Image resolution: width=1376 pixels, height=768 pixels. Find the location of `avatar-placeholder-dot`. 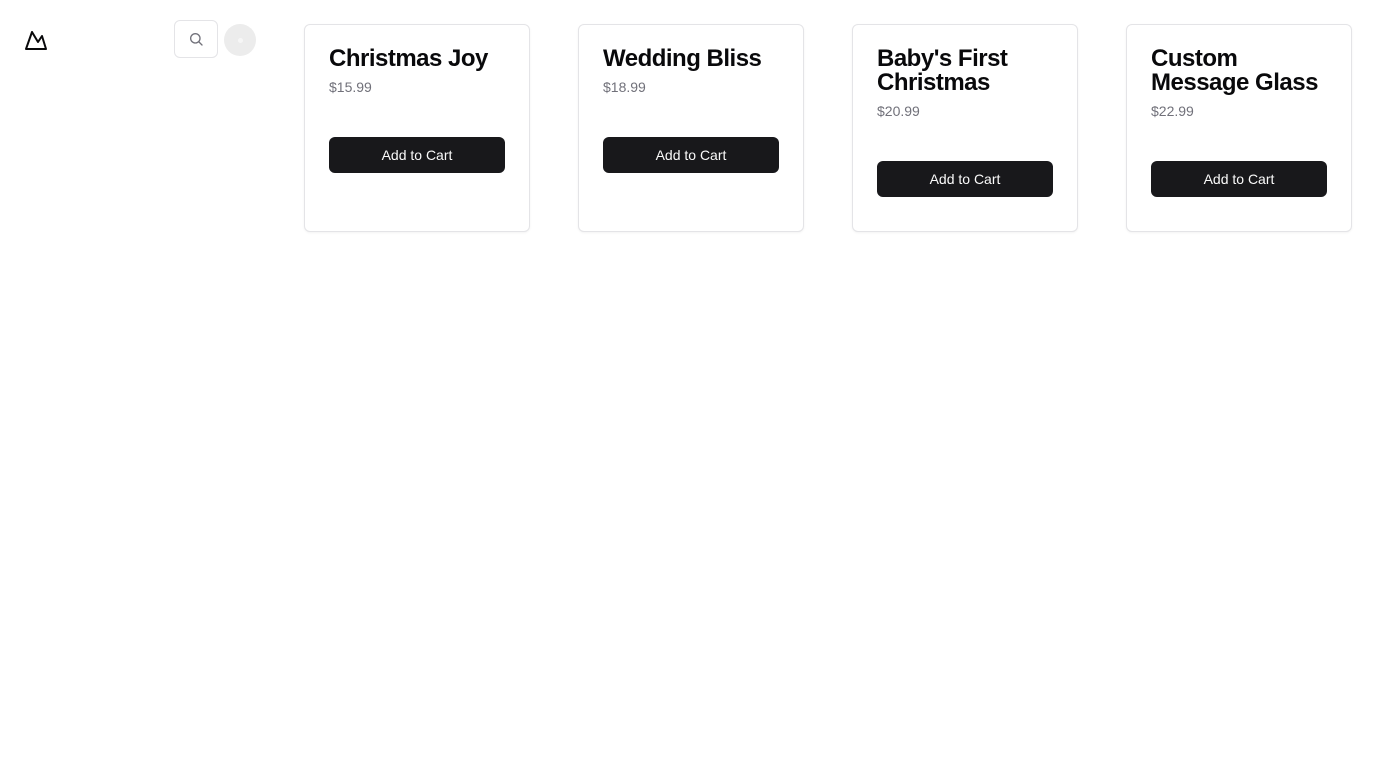

avatar-placeholder-dot is located at coordinates (240, 40).